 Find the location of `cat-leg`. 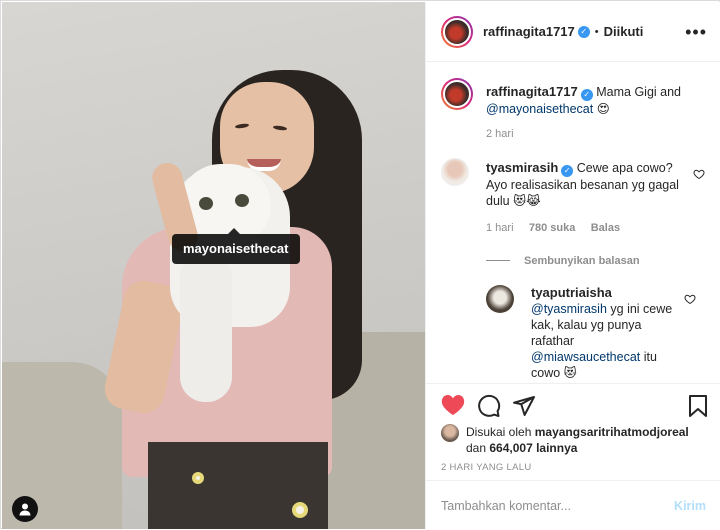

cat-leg is located at coordinates (206, 327).